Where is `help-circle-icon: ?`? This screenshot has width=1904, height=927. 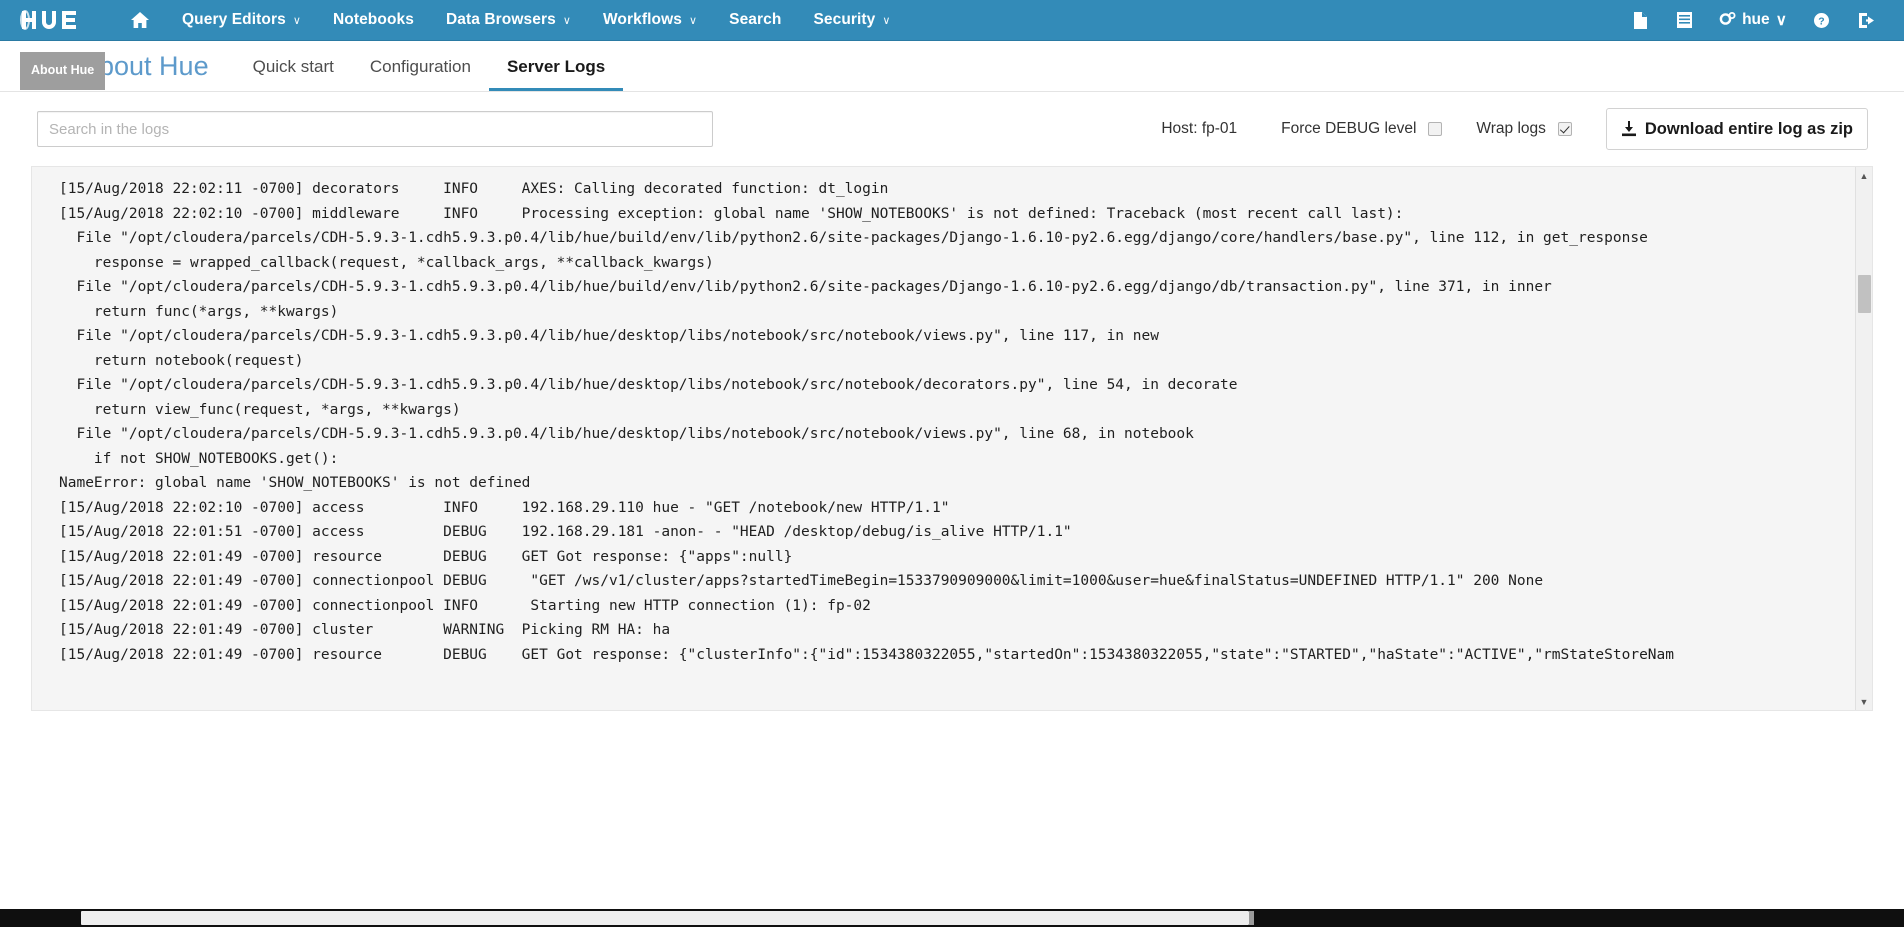 help-circle-icon: ? is located at coordinates (1821, 20).